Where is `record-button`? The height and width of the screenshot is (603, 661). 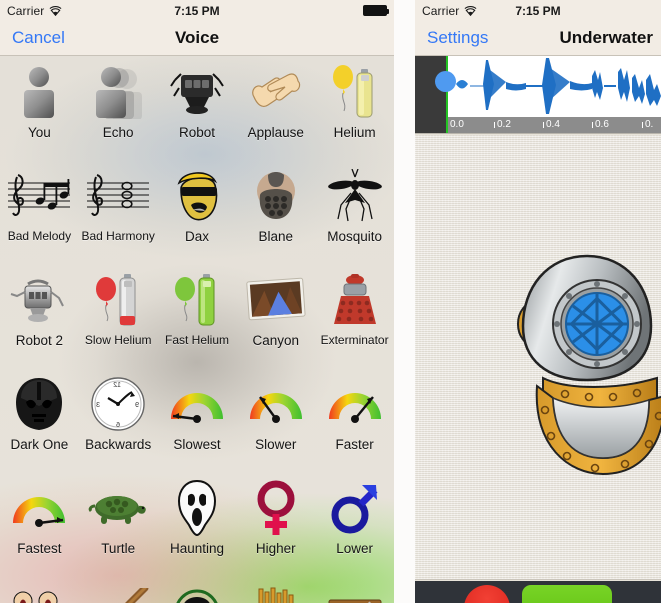
record-button is located at coordinates (487, 594).